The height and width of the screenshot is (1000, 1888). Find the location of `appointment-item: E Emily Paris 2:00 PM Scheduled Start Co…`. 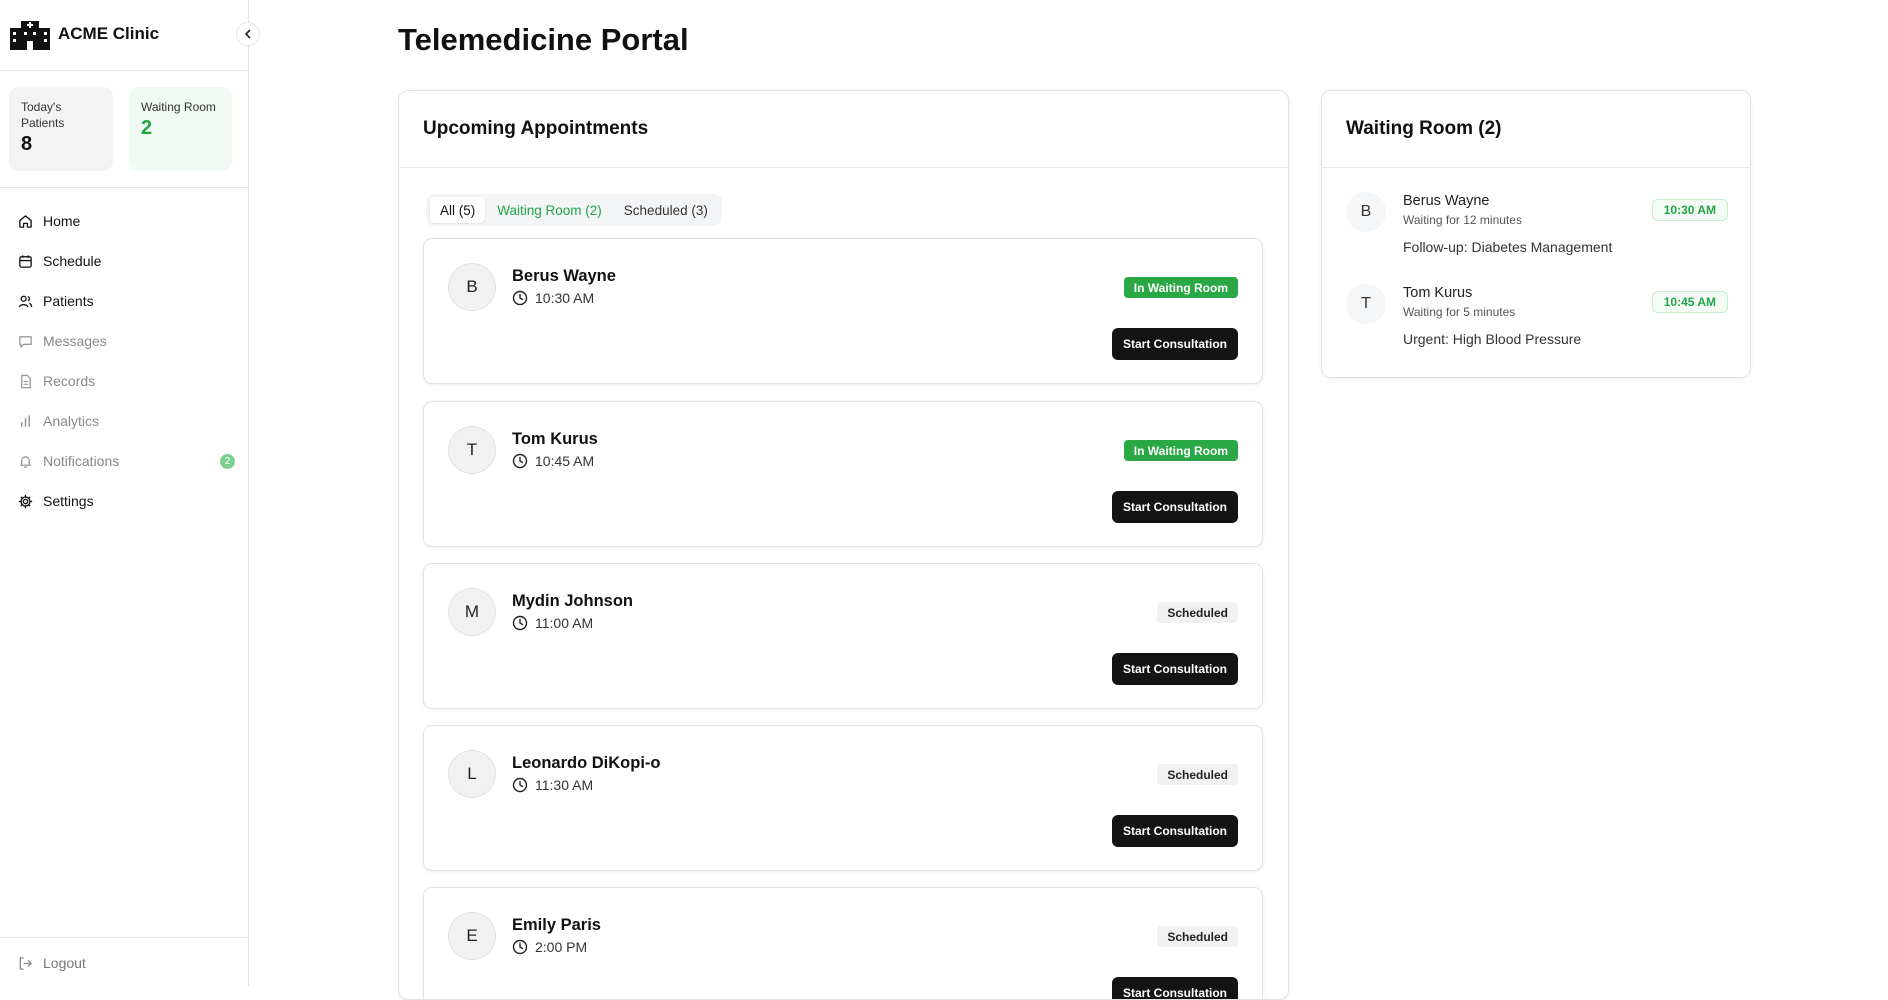

appointment-item: E Emily Paris 2:00 PM Scheduled Start Co… is located at coordinates (843, 943).